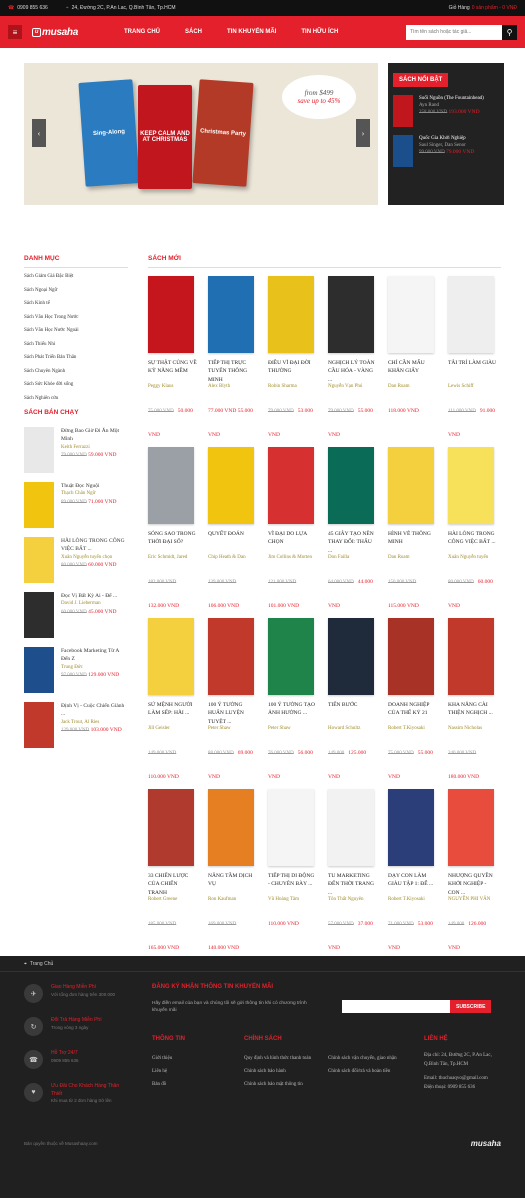 This screenshot has height=1200, width=525. What do you see at coordinates (41, 964) in the screenshot?
I see `breadcrumb-home: Trang Chủ` at bounding box center [41, 964].